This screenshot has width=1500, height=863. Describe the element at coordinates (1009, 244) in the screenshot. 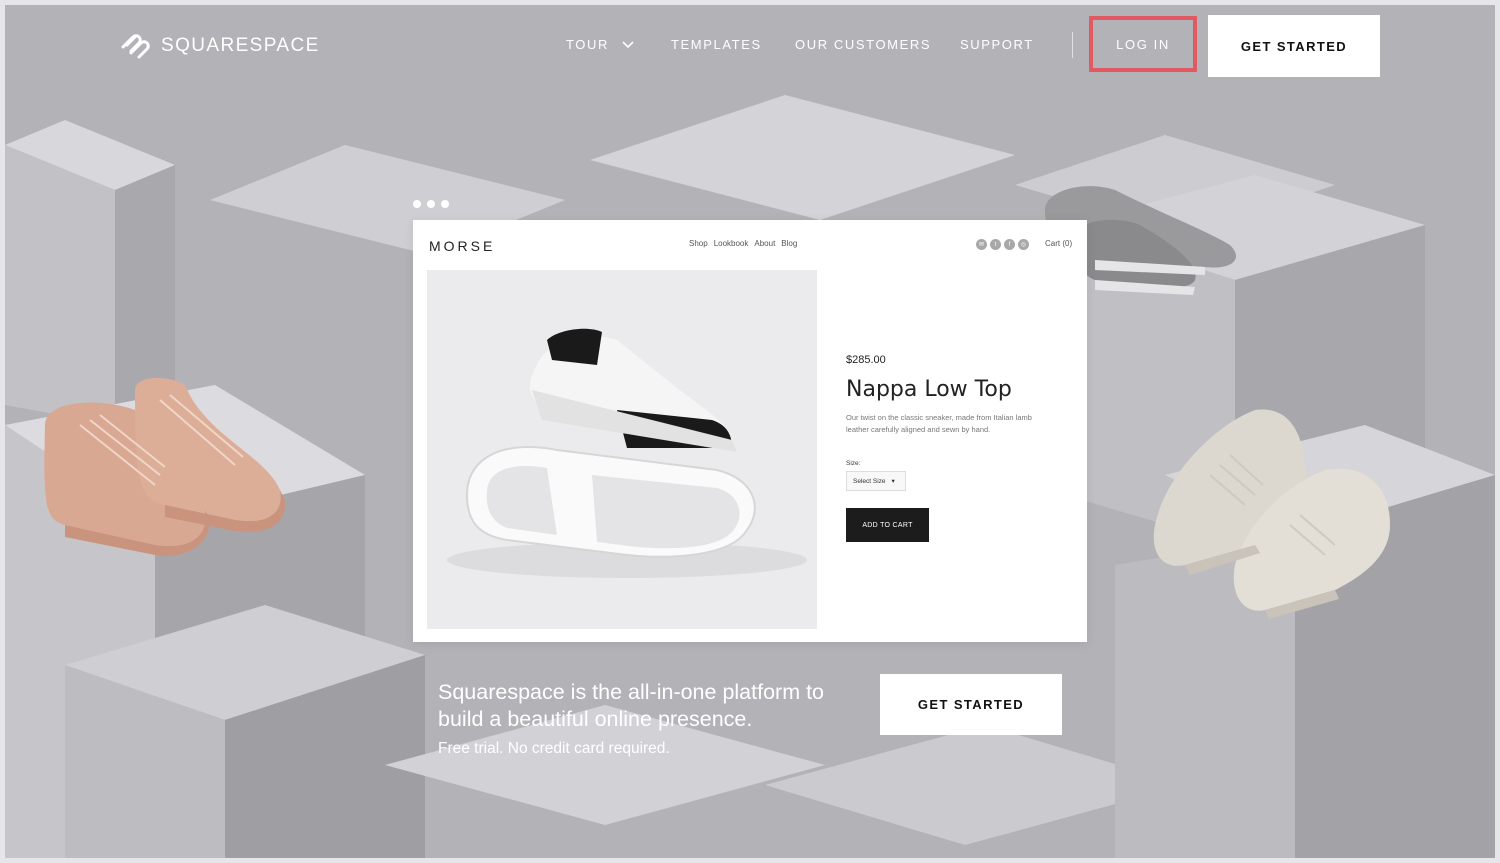

I see `facebook-icon: f` at that location.